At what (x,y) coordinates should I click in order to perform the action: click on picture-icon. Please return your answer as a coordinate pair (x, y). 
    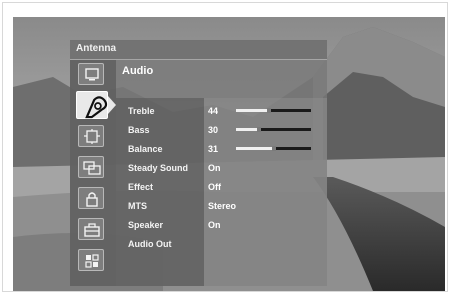
    Looking at the image, I should click on (91, 74).